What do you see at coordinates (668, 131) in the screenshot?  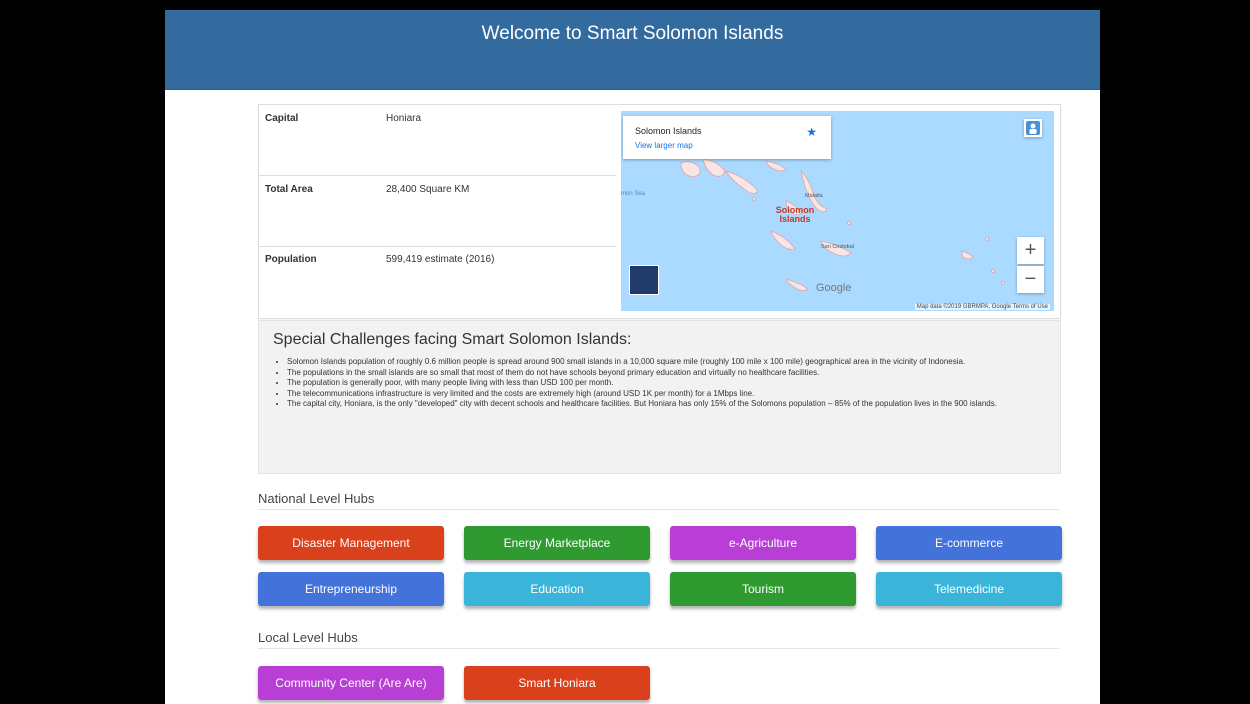 I see `map-card-title: Solomon Islands` at bounding box center [668, 131].